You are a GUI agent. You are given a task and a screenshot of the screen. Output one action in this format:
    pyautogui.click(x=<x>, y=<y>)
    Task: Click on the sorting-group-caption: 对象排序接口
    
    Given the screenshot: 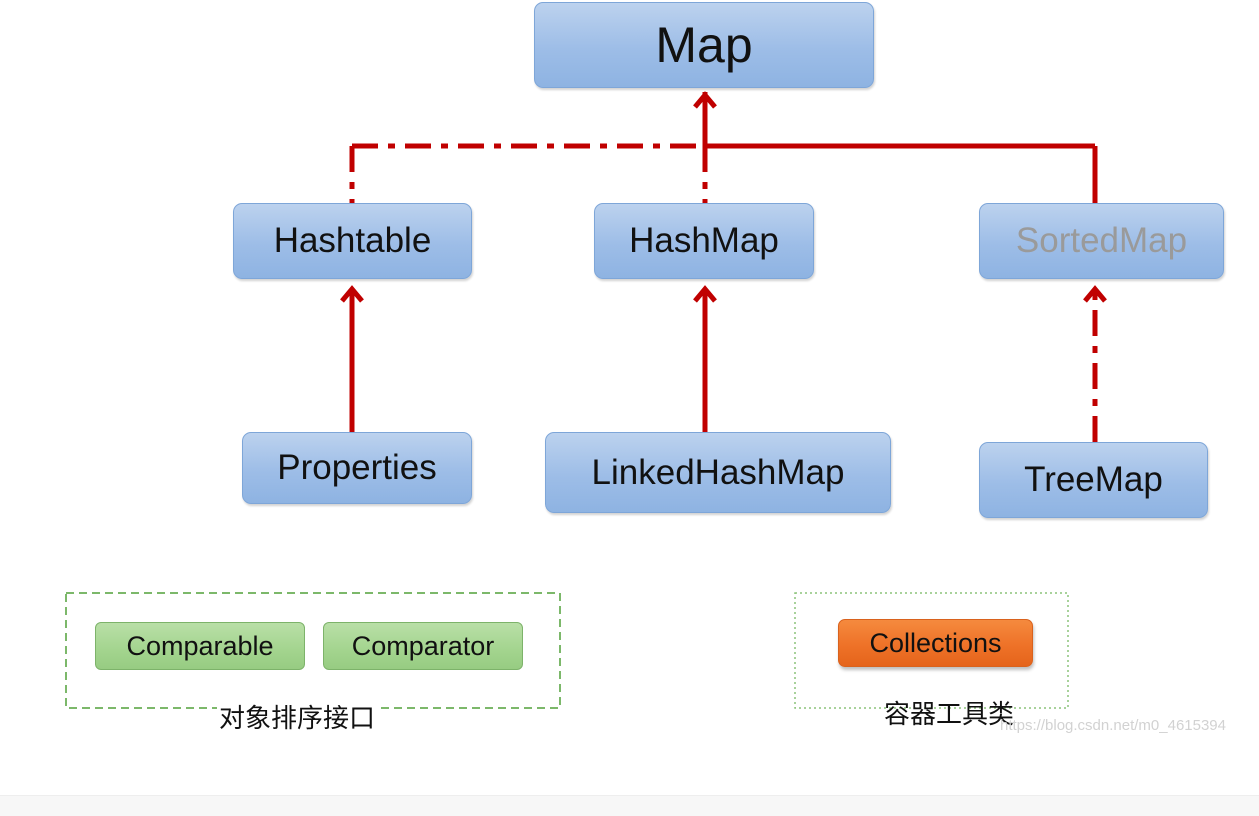 What is the action you would take?
    pyautogui.click(x=297, y=716)
    